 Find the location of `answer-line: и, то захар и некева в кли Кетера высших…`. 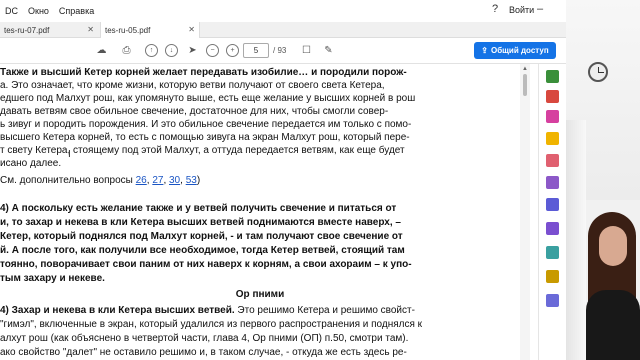

answer-line: и, то захар и некева в кли Кетера высших… is located at coordinates (200, 222).